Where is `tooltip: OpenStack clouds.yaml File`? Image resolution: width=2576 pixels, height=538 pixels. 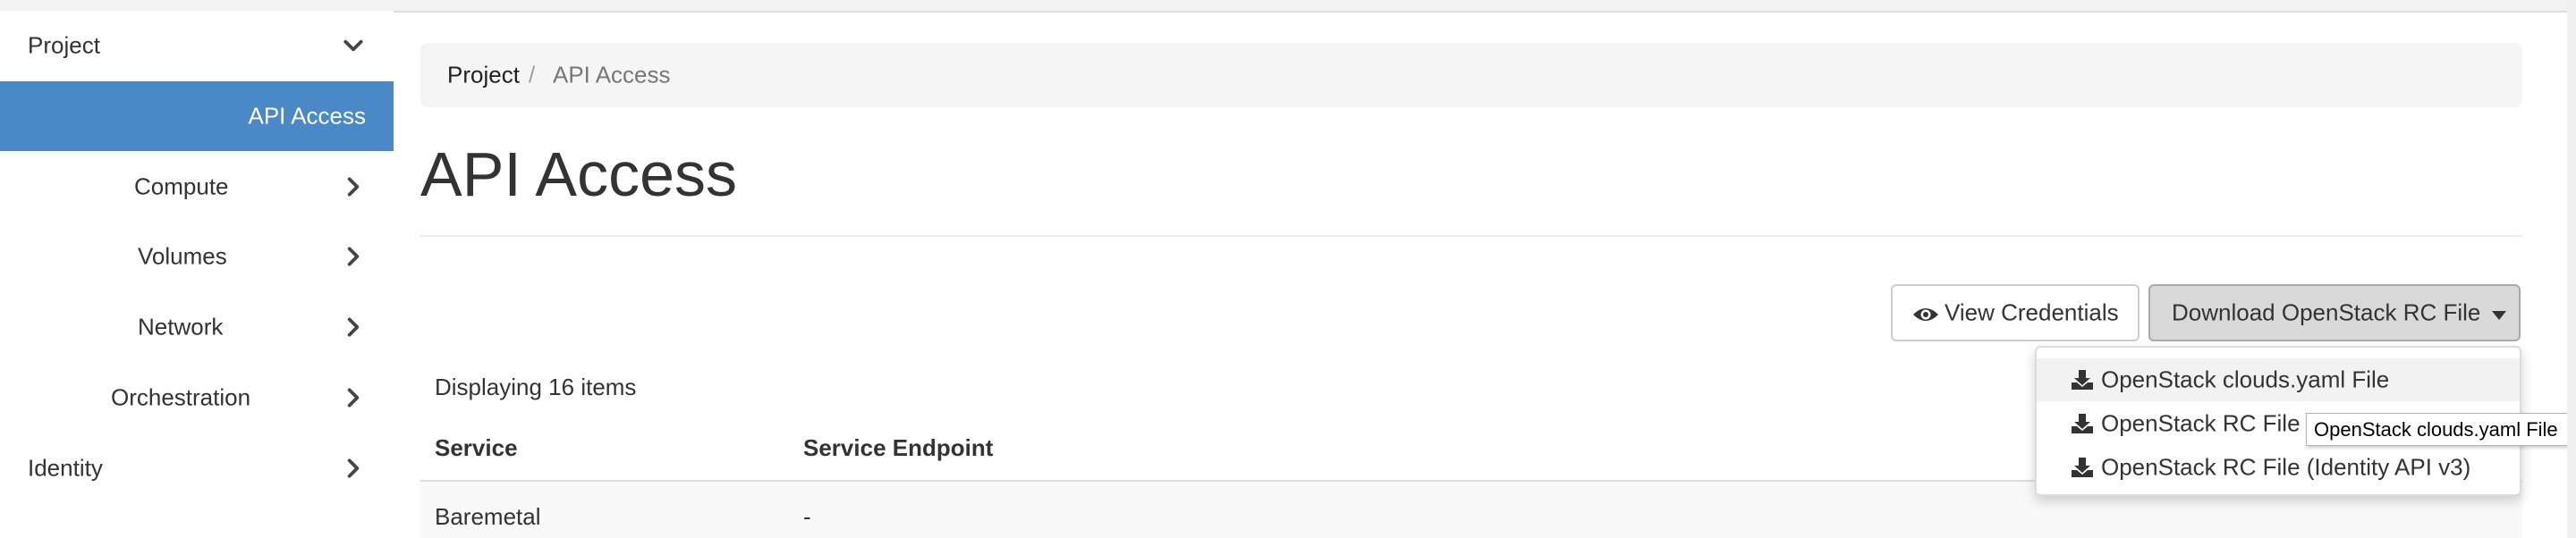
tooltip: OpenStack clouds.yaml File is located at coordinates (2439, 429).